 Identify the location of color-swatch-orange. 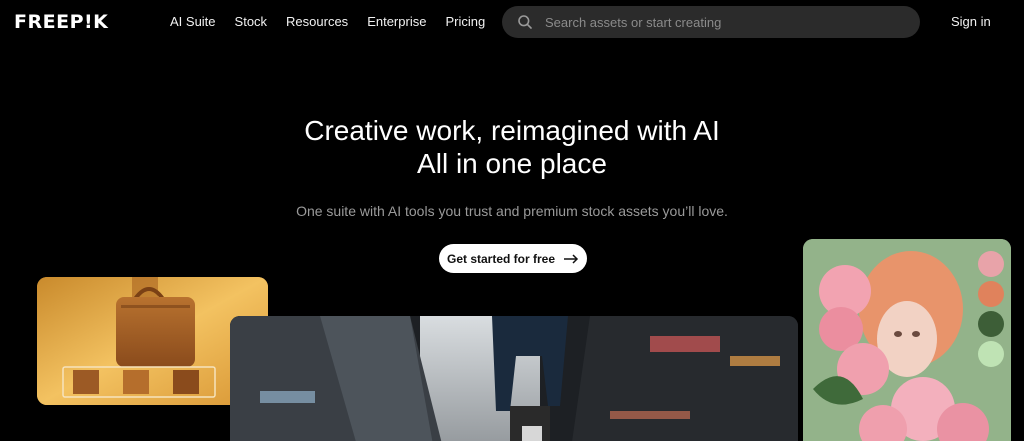
(991, 294).